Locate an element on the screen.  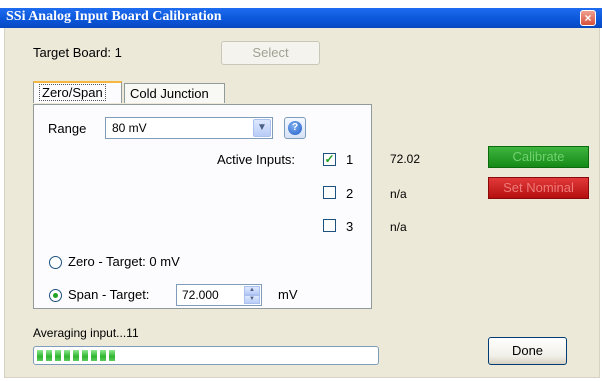
input-3-label: 3 is located at coordinates (350, 226).